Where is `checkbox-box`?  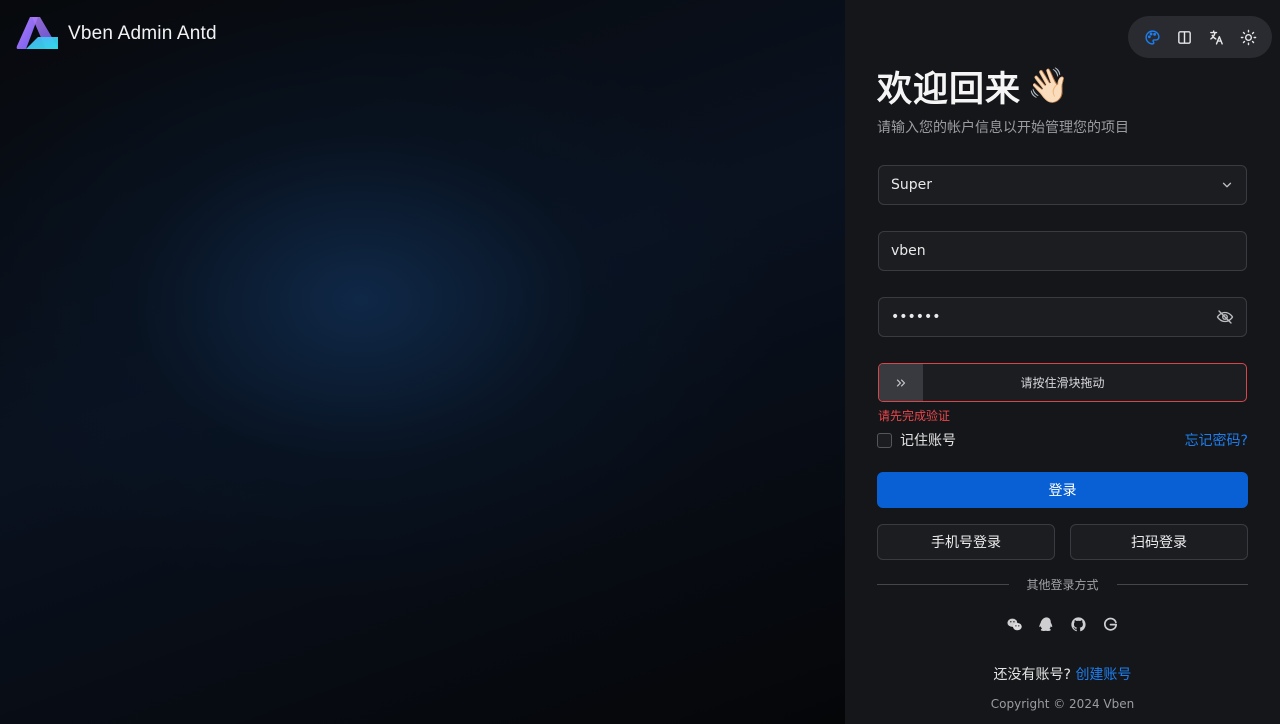
checkbox-box is located at coordinates (884, 440).